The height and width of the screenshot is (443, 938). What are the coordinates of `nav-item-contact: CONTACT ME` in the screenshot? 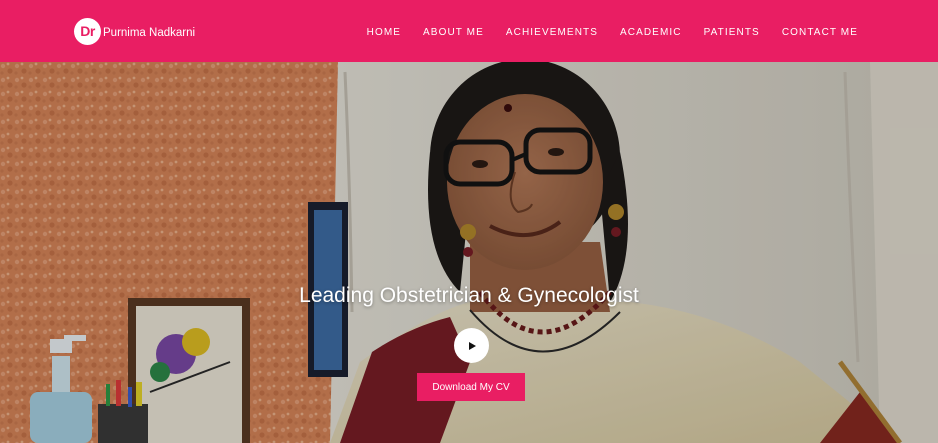 It's located at (820, 31).